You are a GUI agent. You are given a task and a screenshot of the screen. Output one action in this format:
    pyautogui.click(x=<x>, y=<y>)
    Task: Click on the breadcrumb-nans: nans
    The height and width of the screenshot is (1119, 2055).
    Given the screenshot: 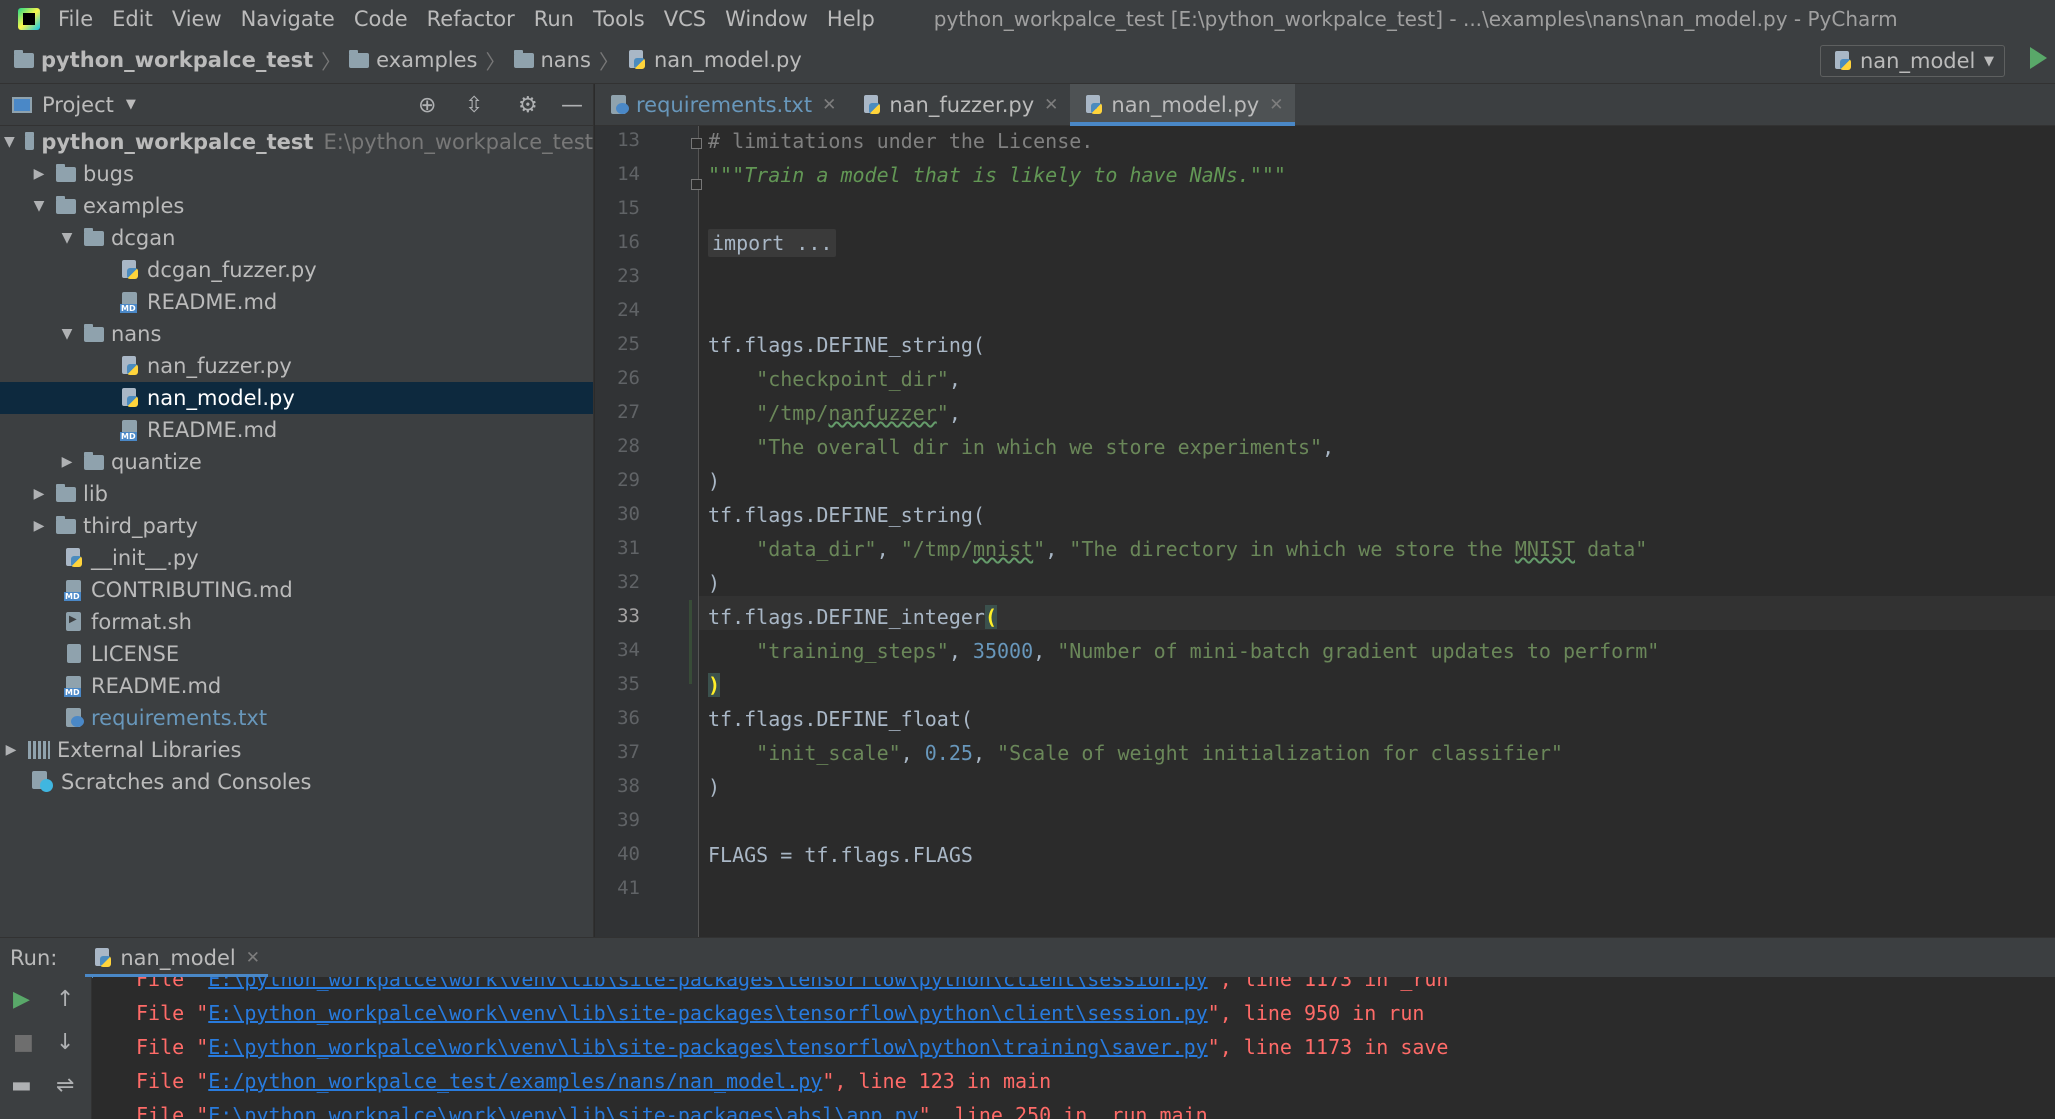 What is the action you would take?
    pyautogui.click(x=552, y=60)
    